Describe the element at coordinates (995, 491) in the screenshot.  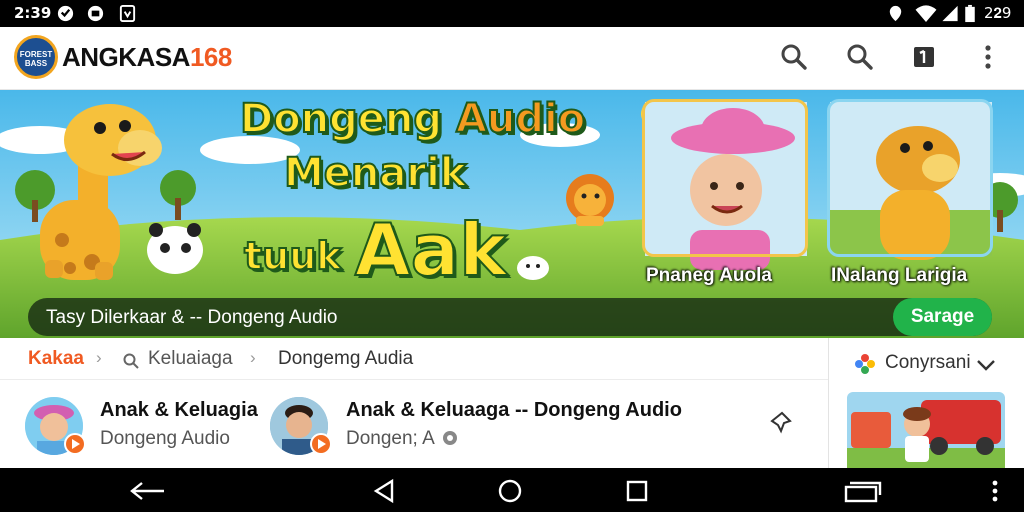
I see `more-options-icon-nav` at that location.